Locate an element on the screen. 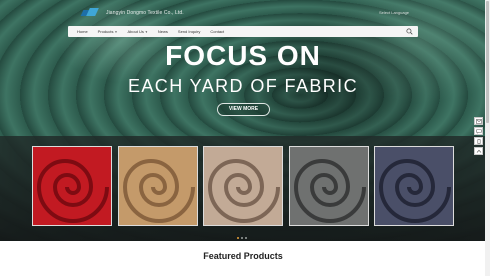 The width and height of the screenshot is (490, 276). carousel-dots is located at coordinates (242, 238).